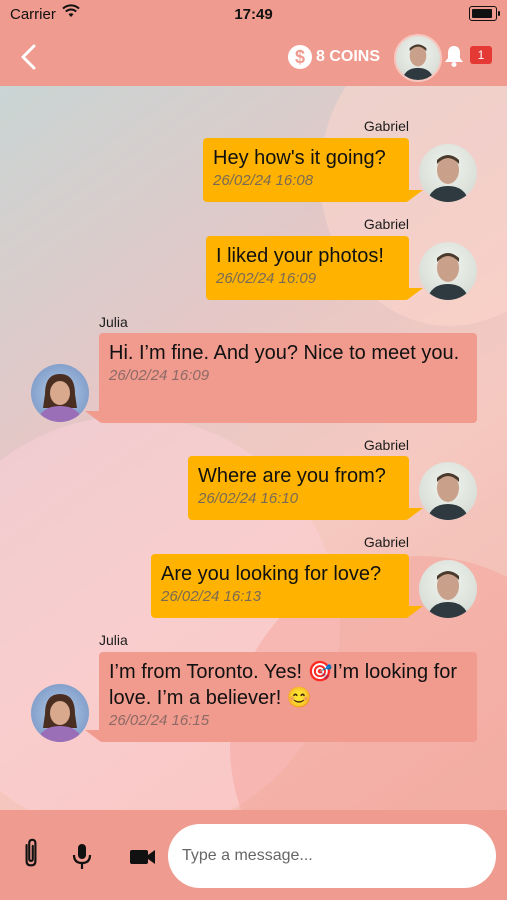 The image size is (507, 900). I want to click on message-timestamp: 26/02/24 16:08, so click(263, 180).